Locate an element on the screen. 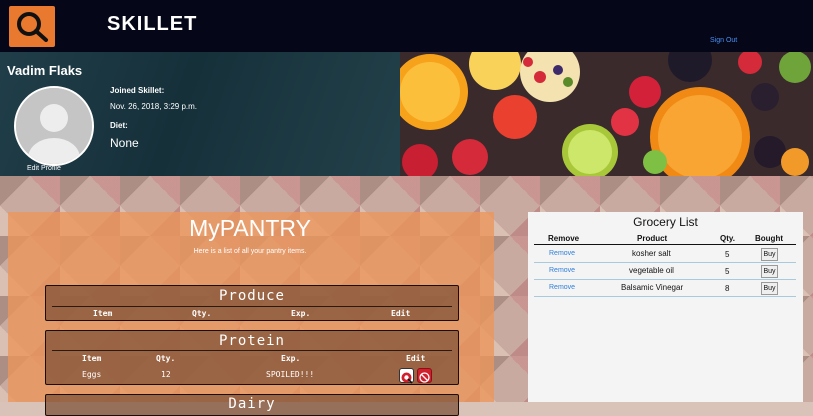 This screenshot has width=813, height=416. sign-out-link: Sign Out is located at coordinates (723, 40).